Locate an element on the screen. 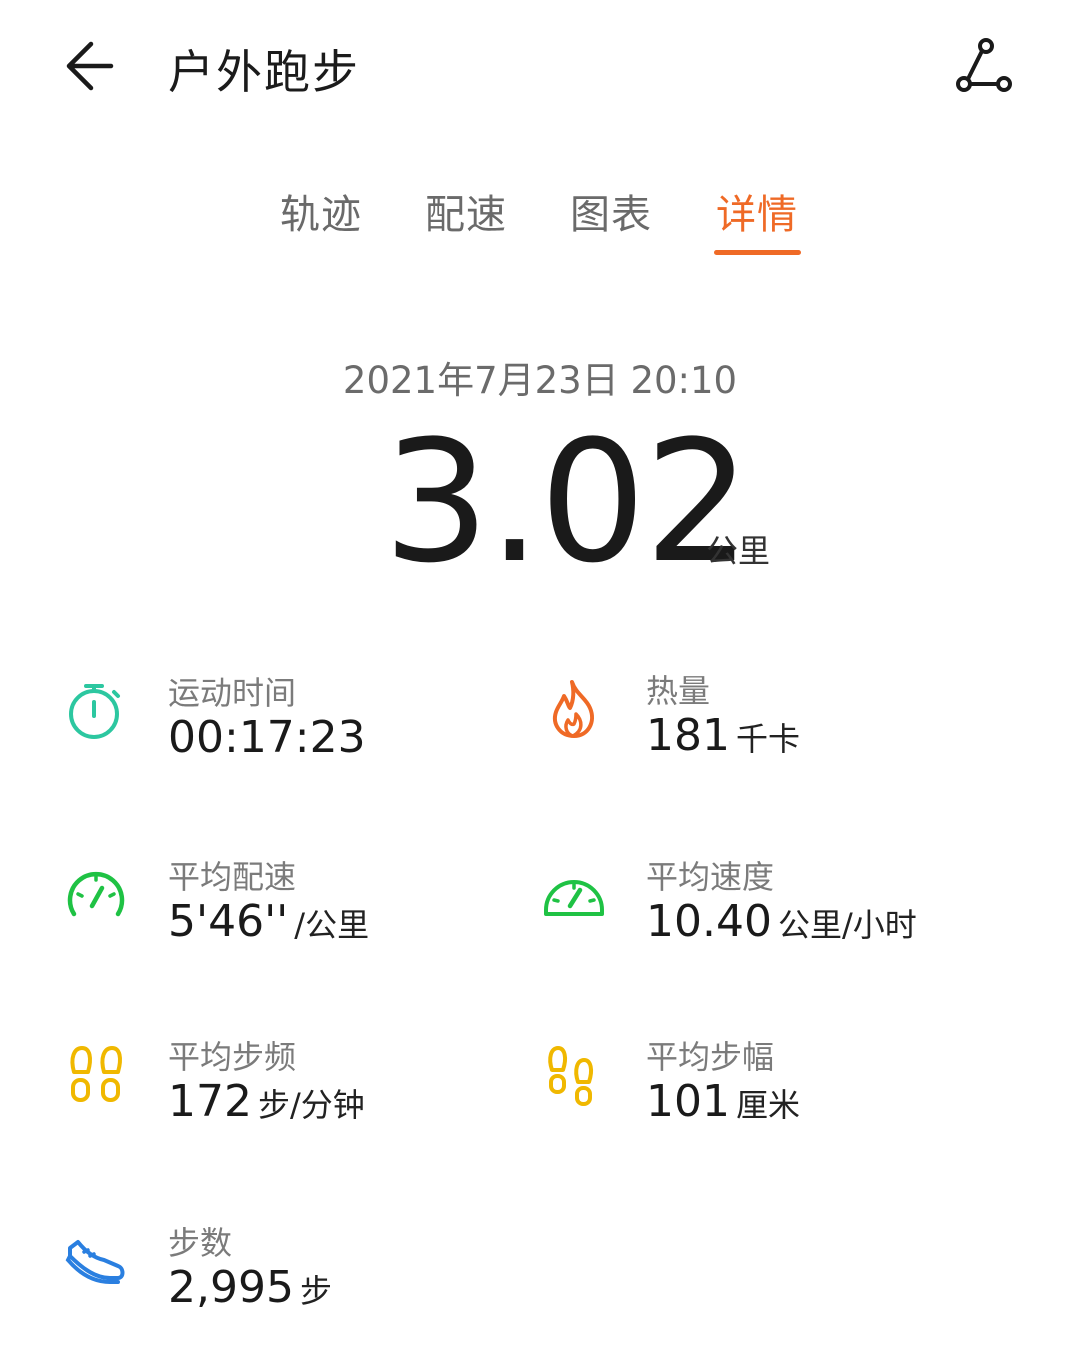 The image size is (1080, 1354). share-route-icon is located at coordinates (984, 65).